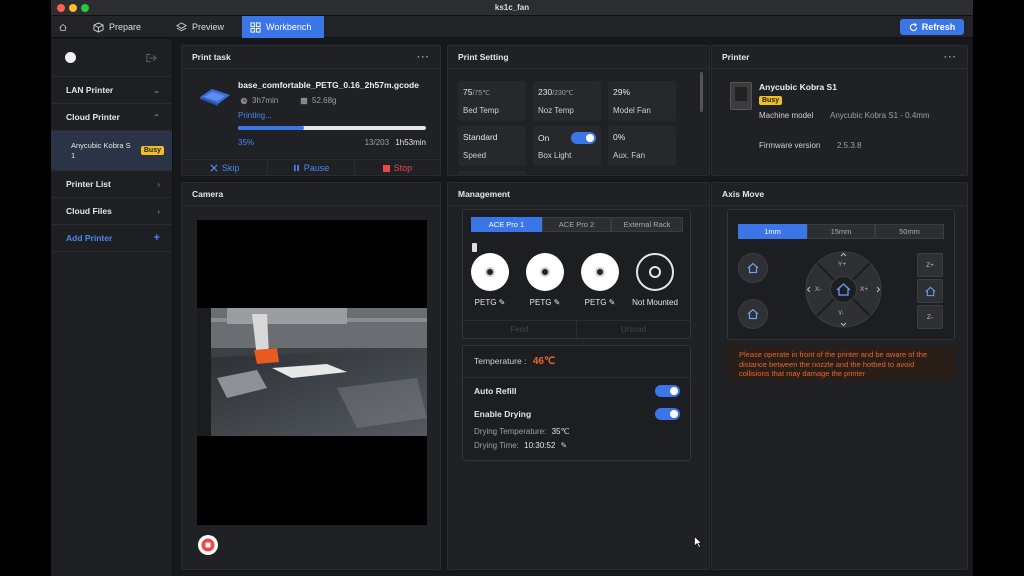 Image resolution: width=1024 pixels, height=576 pixels. What do you see at coordinates (818, 289) in the screenshot?
I see `x-minus-label: X-` at bounding box center [818, 289].